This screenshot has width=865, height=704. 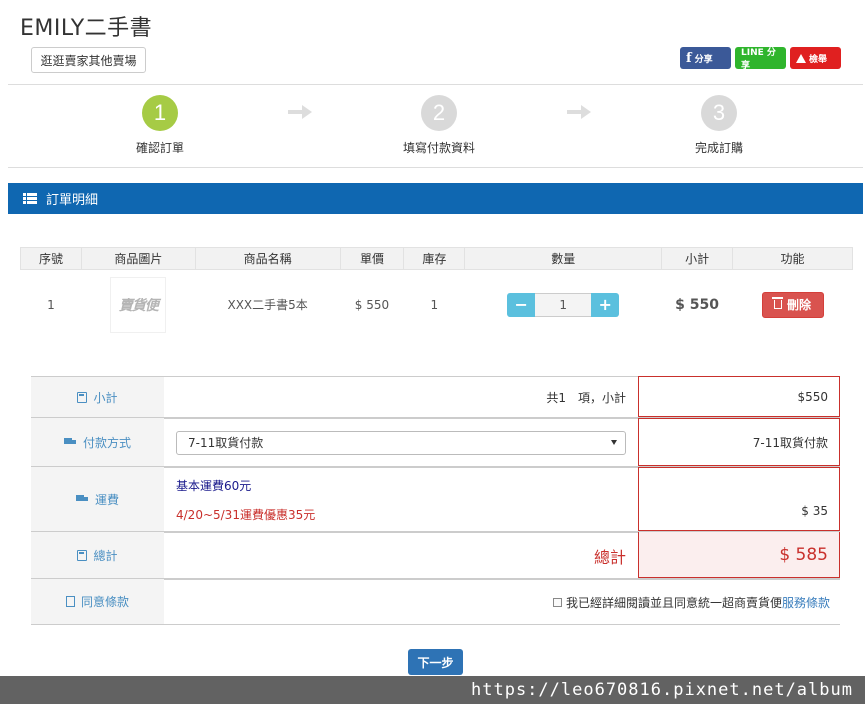 I want to click on line-share-label: LINE 分享, so click(x=758, y=59).